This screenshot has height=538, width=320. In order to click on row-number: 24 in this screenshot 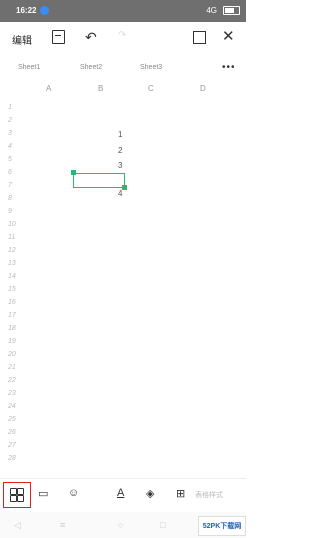, I will do `click(12, 406)`.